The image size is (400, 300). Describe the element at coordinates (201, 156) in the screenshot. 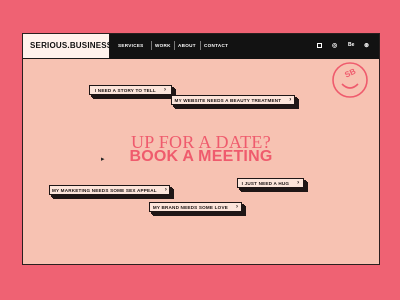

I see `headline-cta: BOOK A MEETING` at that location.